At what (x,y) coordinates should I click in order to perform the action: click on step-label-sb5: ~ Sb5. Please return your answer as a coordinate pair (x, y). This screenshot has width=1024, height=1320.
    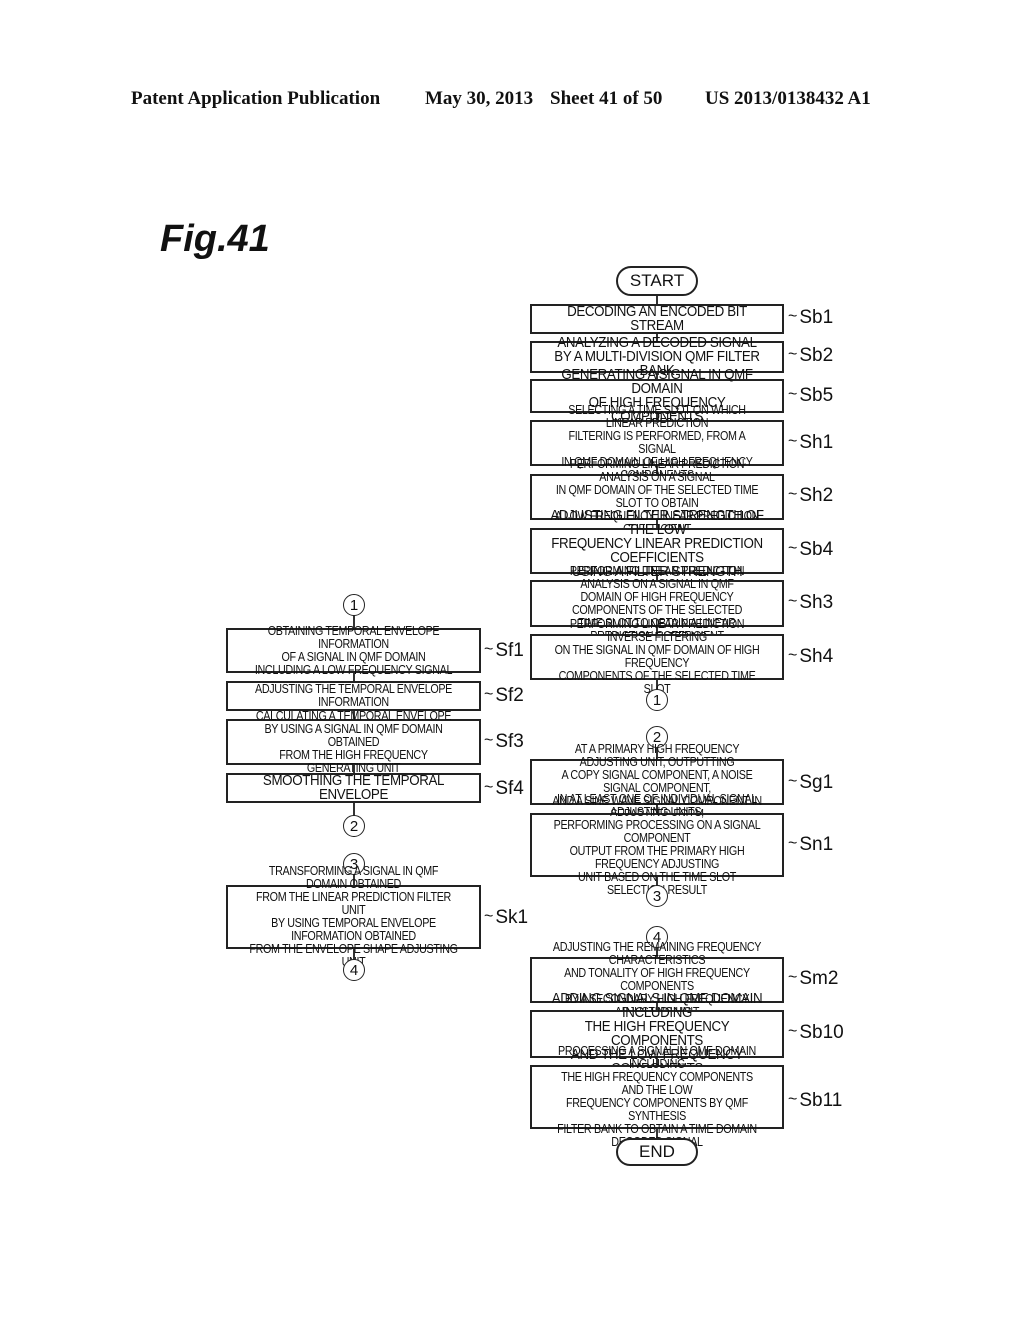
    Looking at the image, I should click on (811, 395).